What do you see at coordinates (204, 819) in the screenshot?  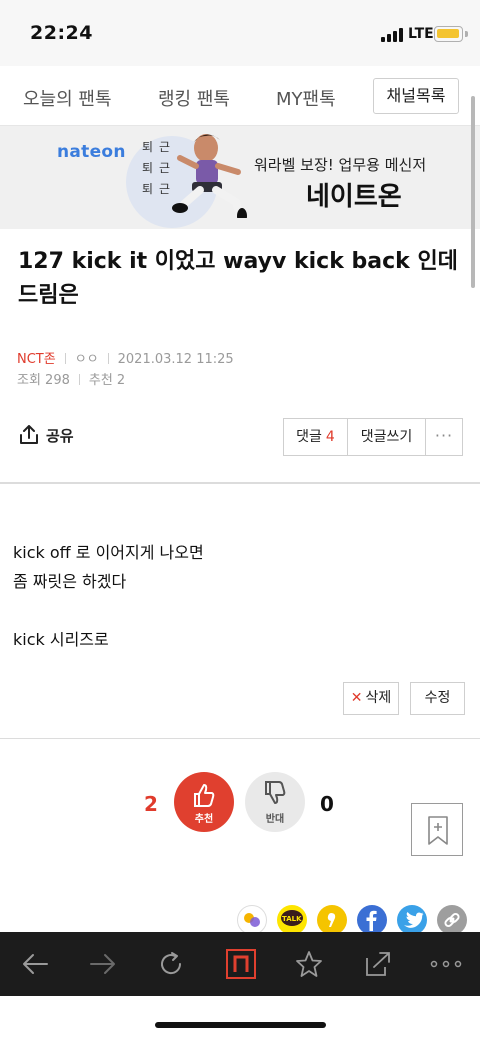 I see `recommend-label: 추천` at bounding box center [204, 819].